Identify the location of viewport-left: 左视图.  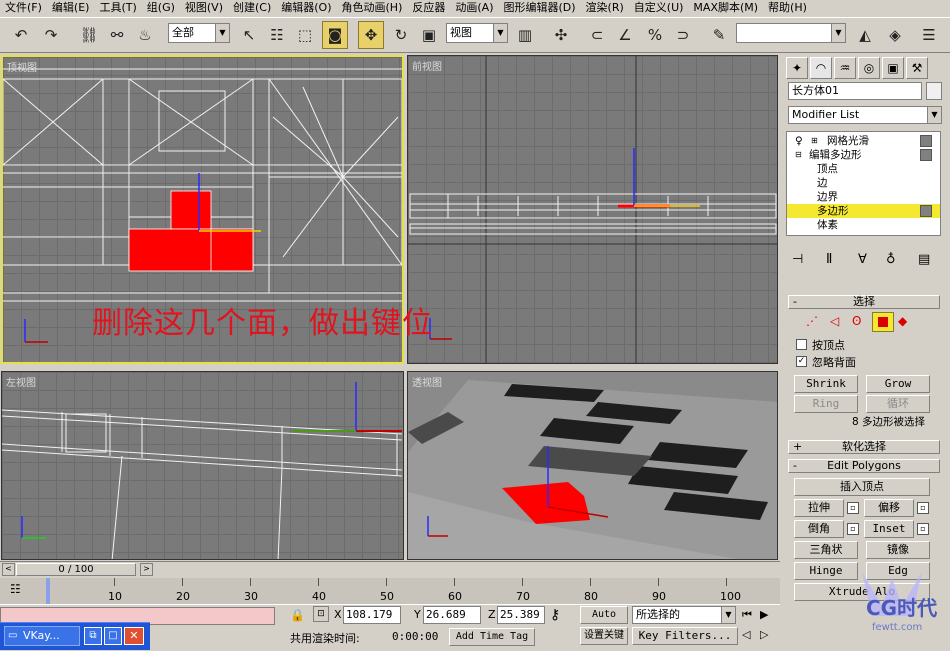
(202, 465).